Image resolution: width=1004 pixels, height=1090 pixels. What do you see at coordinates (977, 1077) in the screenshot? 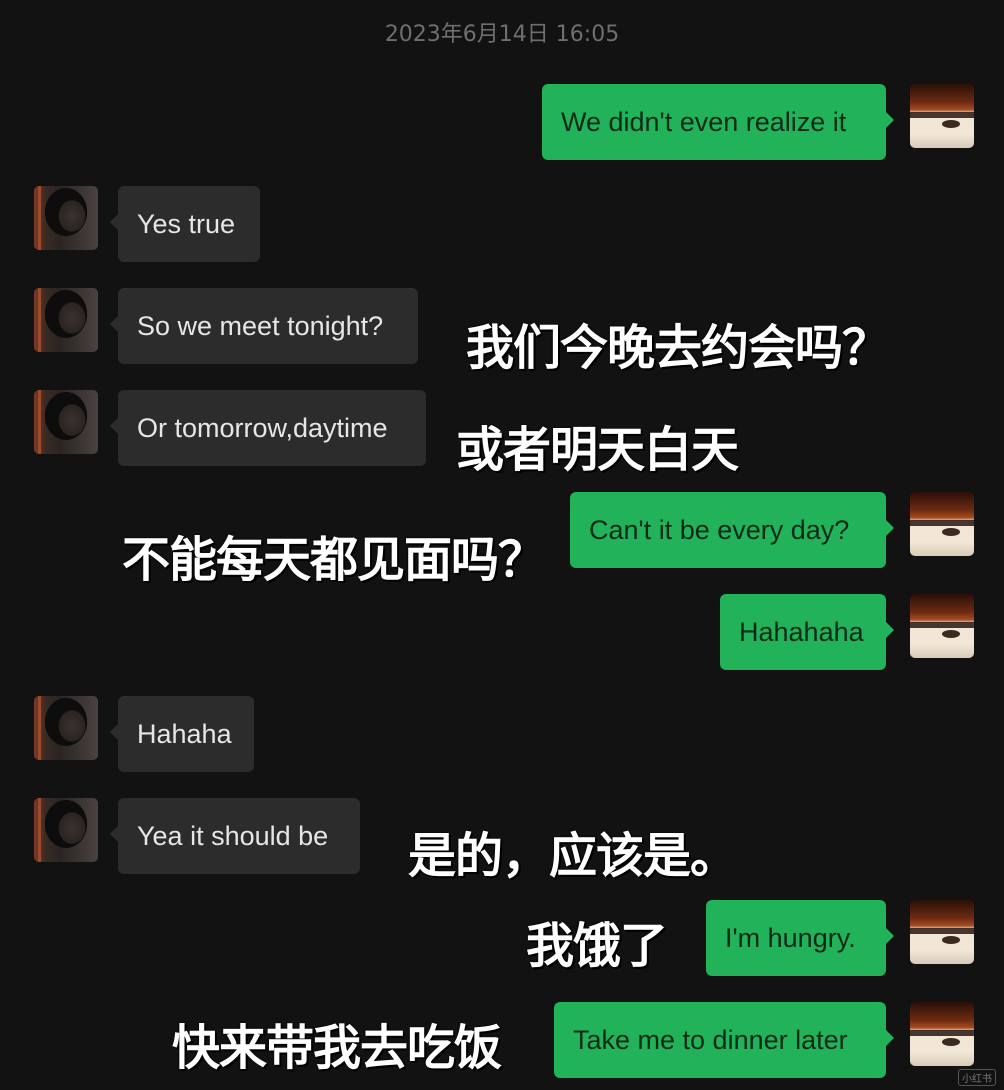
I see `watermark-logo: 小红书` at bounding box center [977, 1077].